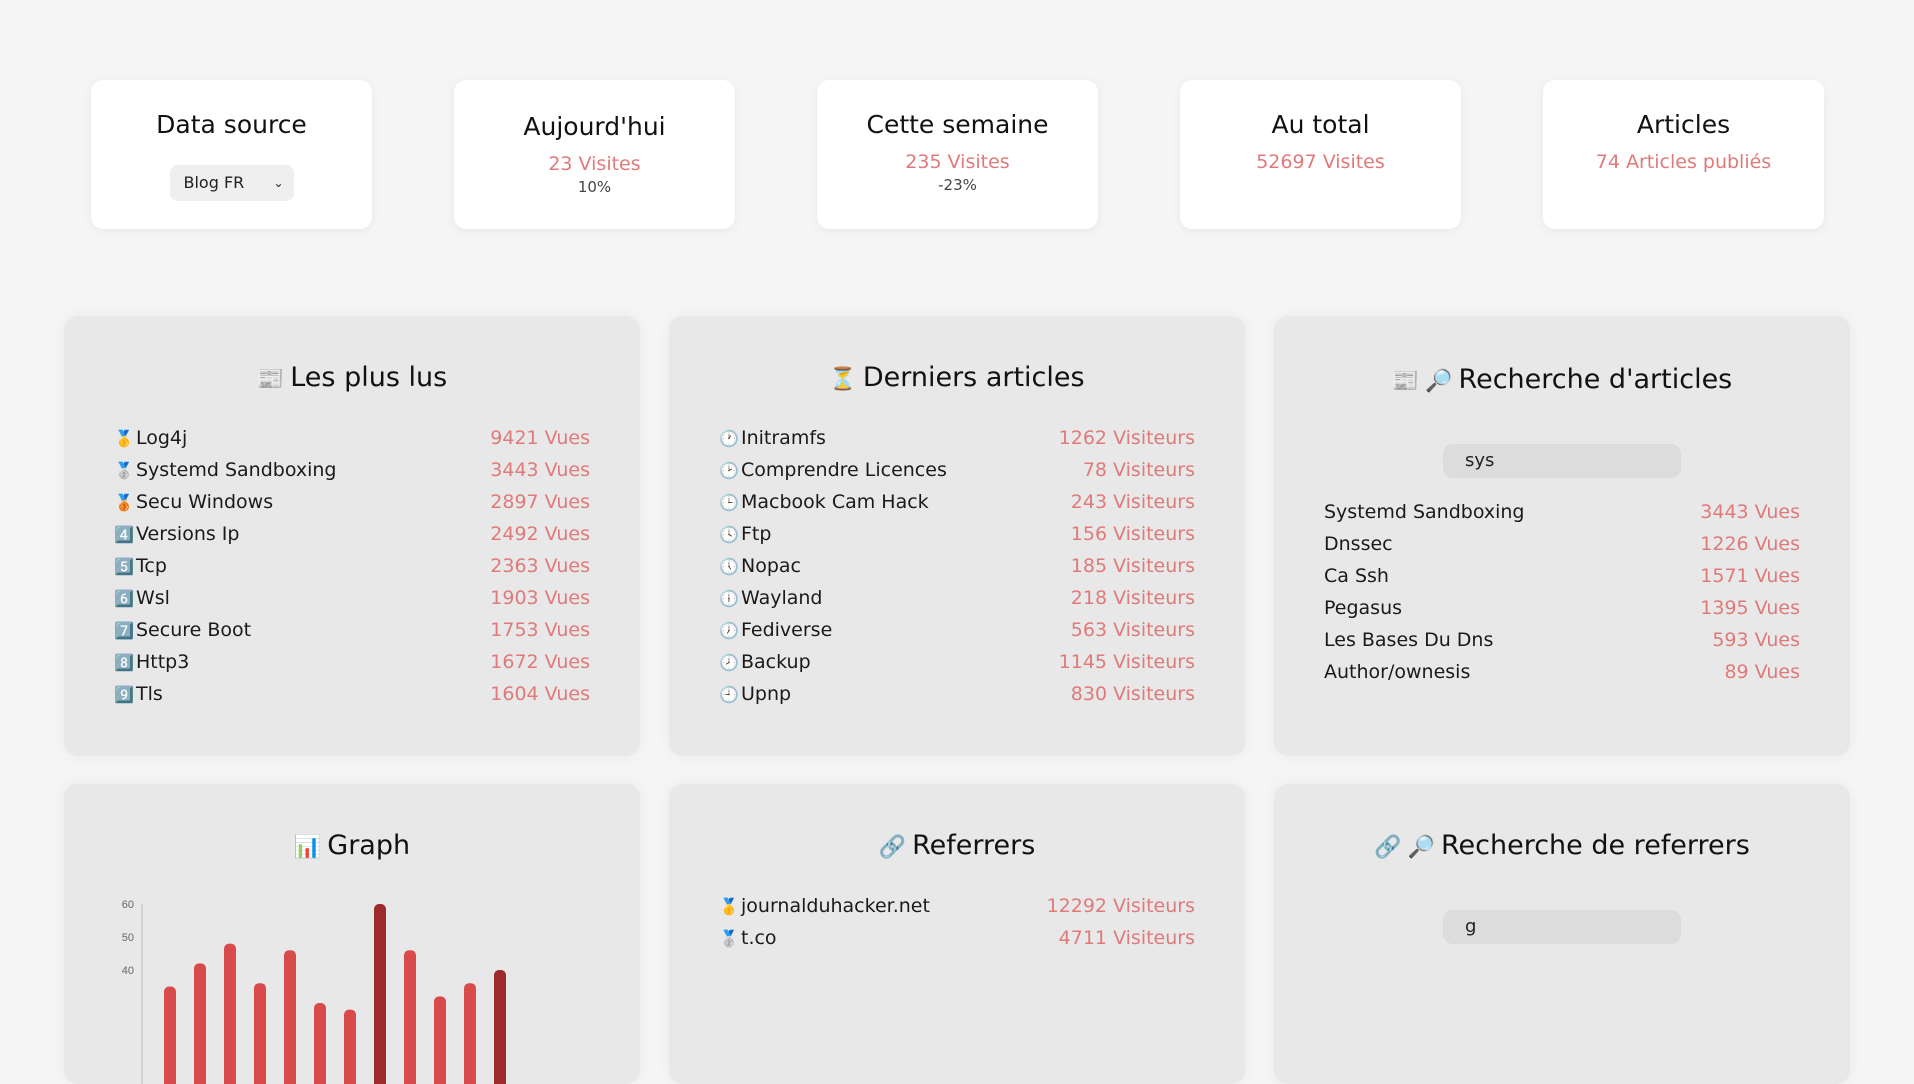 The image size is (1914, 1084). I want to click on list-item: 🕗Backup1145 Visiteurs, so click(957, 662).